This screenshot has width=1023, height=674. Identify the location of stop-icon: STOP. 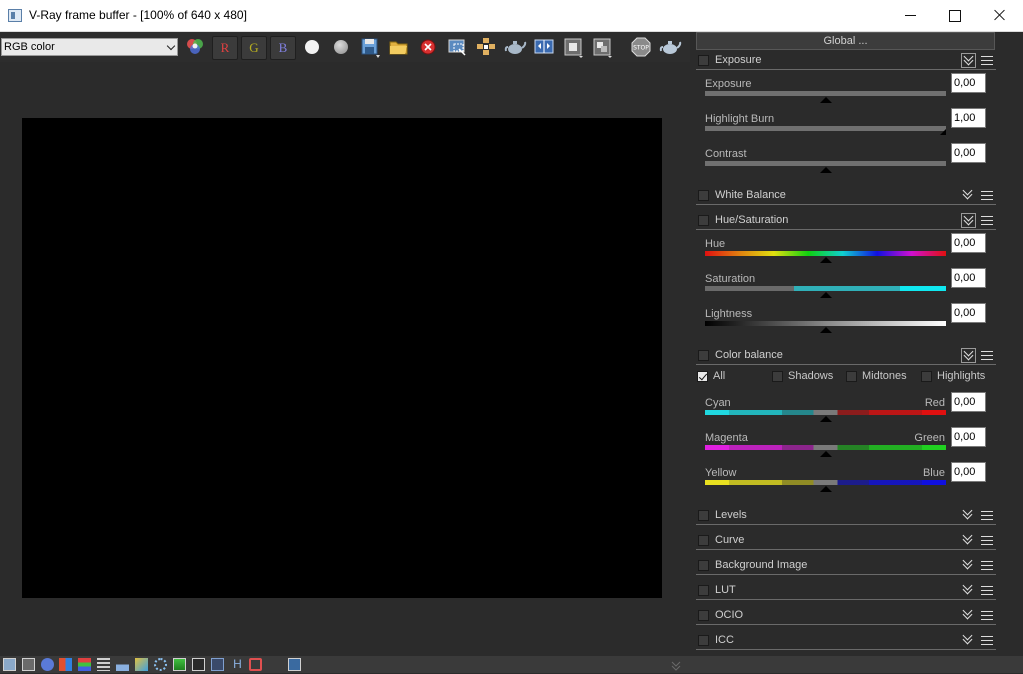
(641, 47).